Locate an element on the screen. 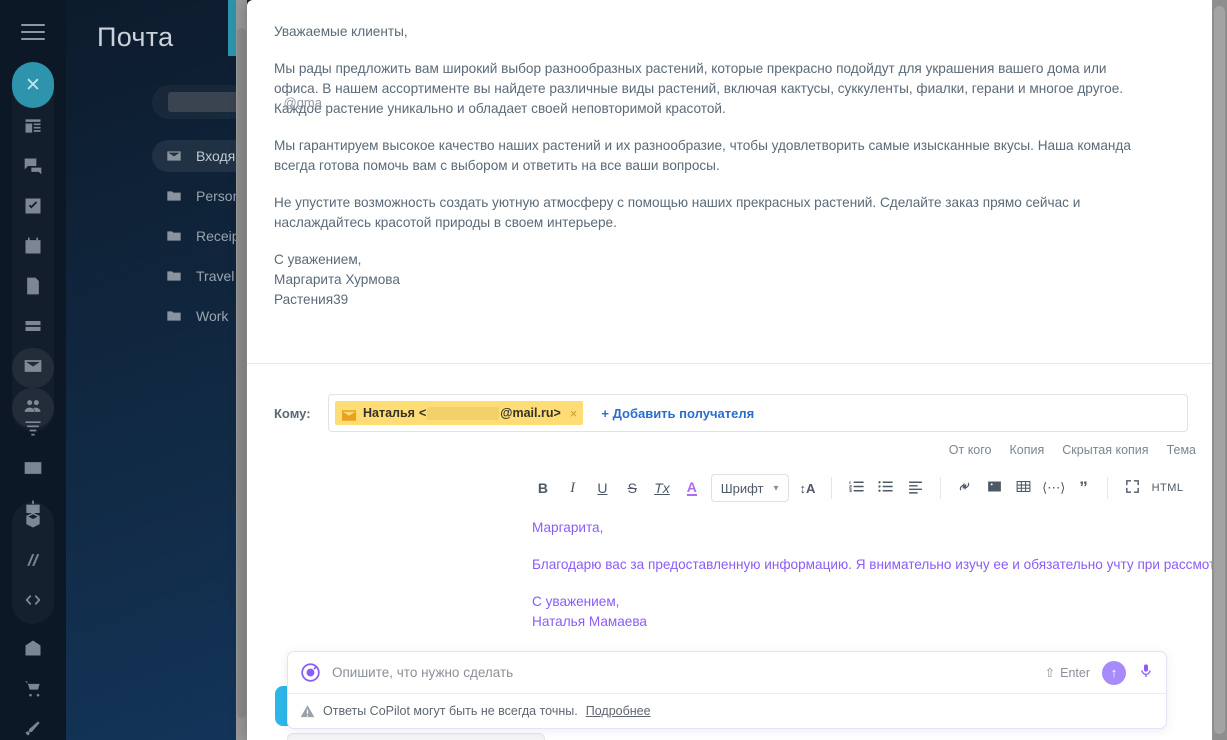 This screenshot has height=740, width=1227. rail-item-drive is located at coordinates (33, 328).